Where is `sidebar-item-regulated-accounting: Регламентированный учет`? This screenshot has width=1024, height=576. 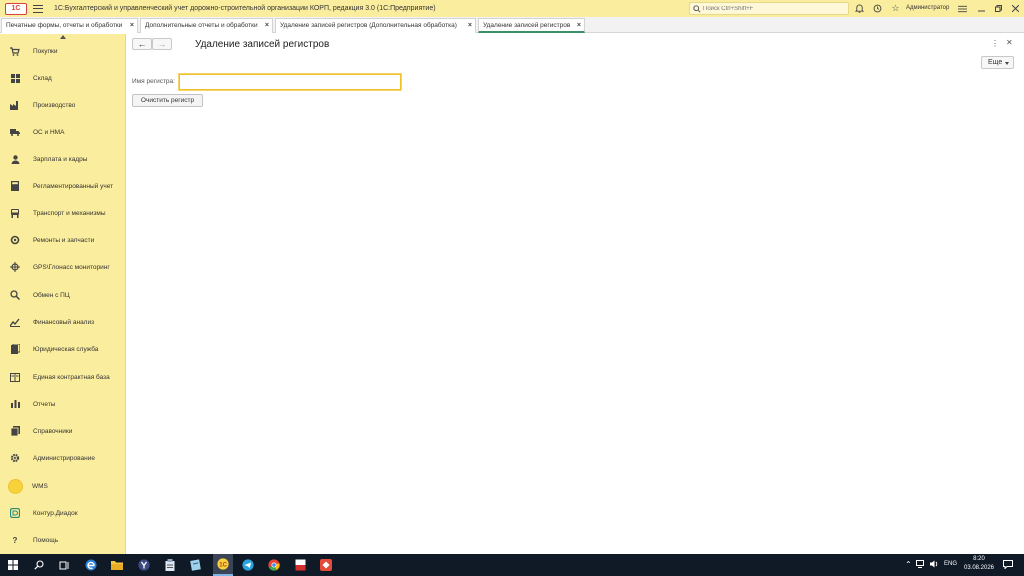
sidebar-item-regulated-accounting: Регламентированный учет is located at coordinates (63, 186).